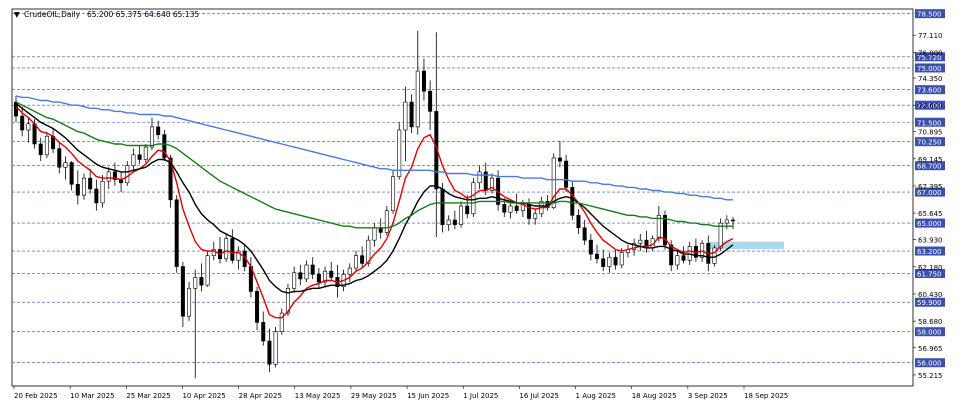 This screenshot has height=410, width=960. Describe the element at coordinates (654, 396) in the screenshot. I see `x-tick-label: 18 Aug 2025` at that location.